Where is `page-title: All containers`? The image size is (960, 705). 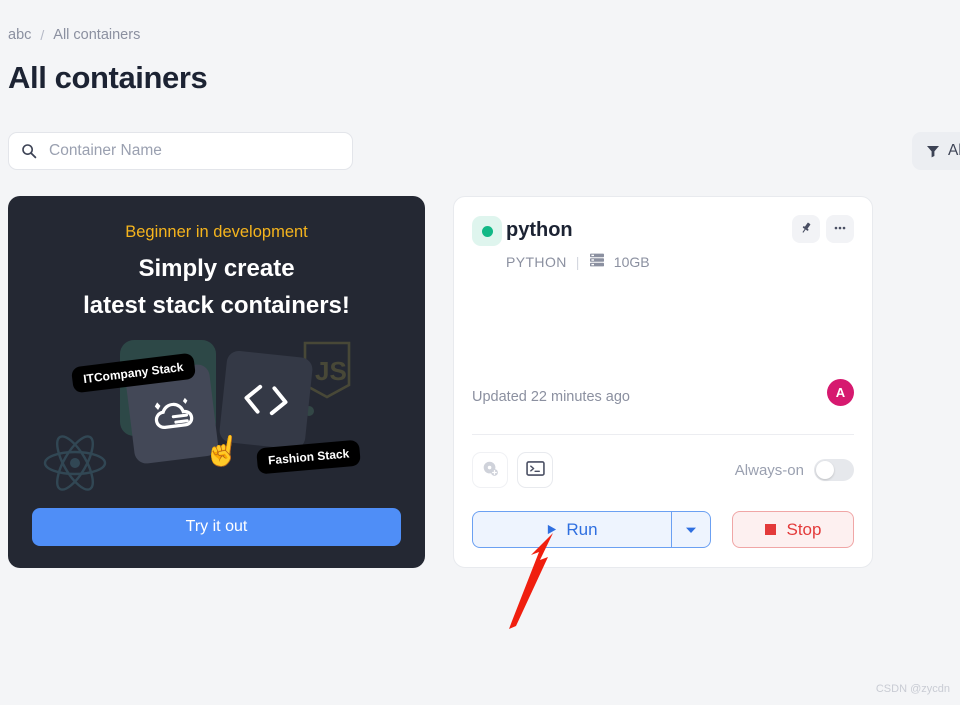 page-title: All containers is located at coordinates (108, 77).